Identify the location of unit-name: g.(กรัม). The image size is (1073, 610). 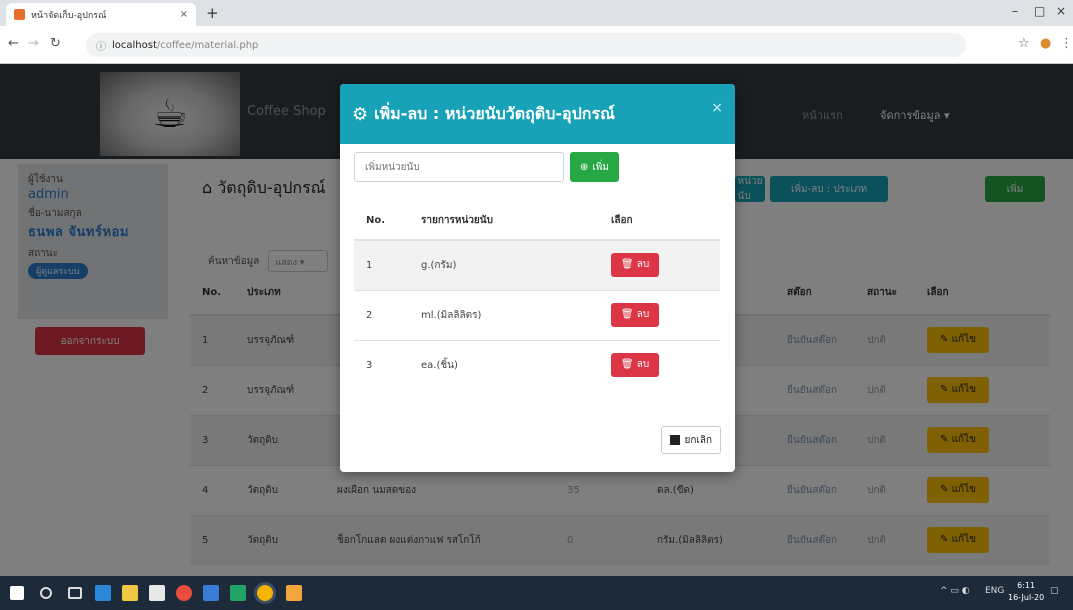
(504, 264).